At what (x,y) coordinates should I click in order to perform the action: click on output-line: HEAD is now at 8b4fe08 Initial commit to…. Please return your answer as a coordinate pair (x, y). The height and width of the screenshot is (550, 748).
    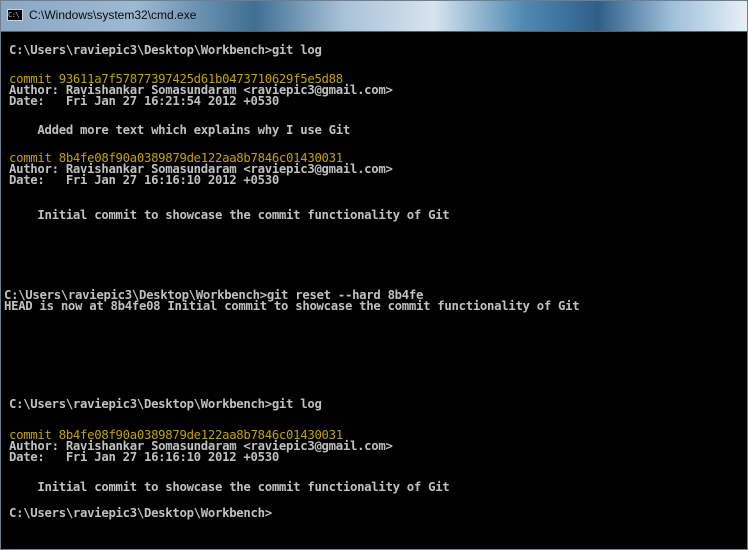
    Looking at the image, I should click on (292, 306).